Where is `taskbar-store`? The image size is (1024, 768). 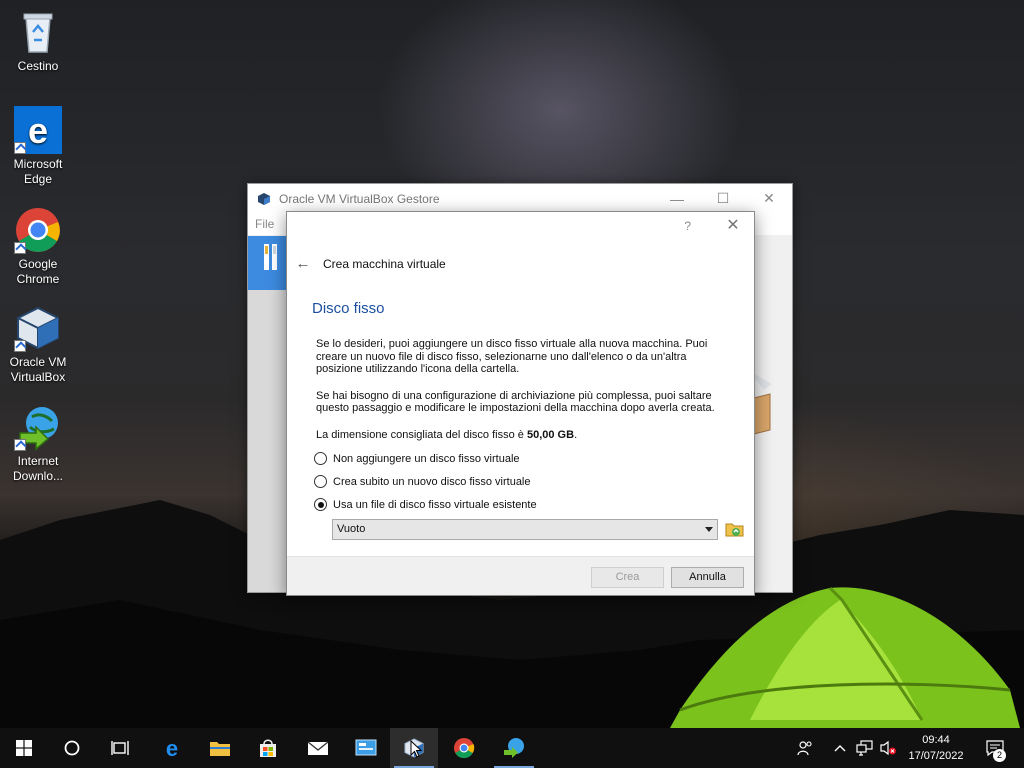 taskbar-store is located at coordinates (268, 748).